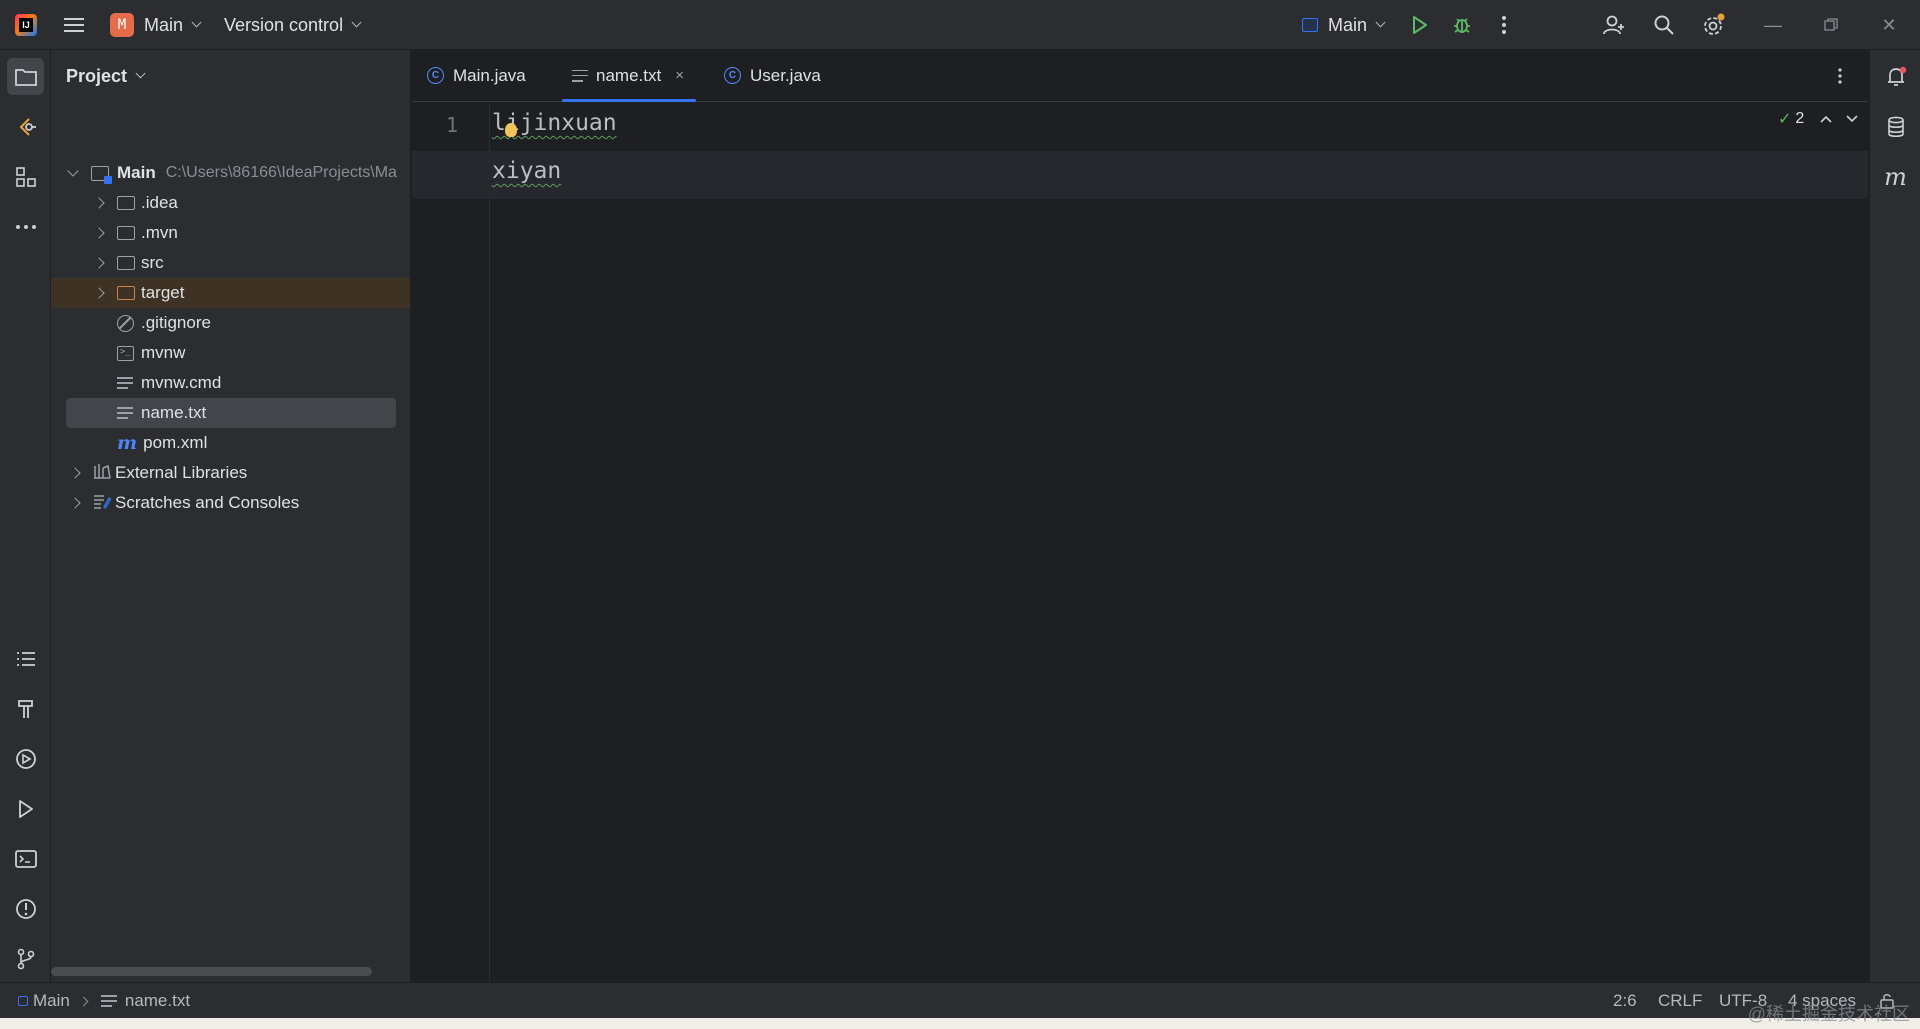  I want to click on minimize-icon: —, so click(1773, 25).